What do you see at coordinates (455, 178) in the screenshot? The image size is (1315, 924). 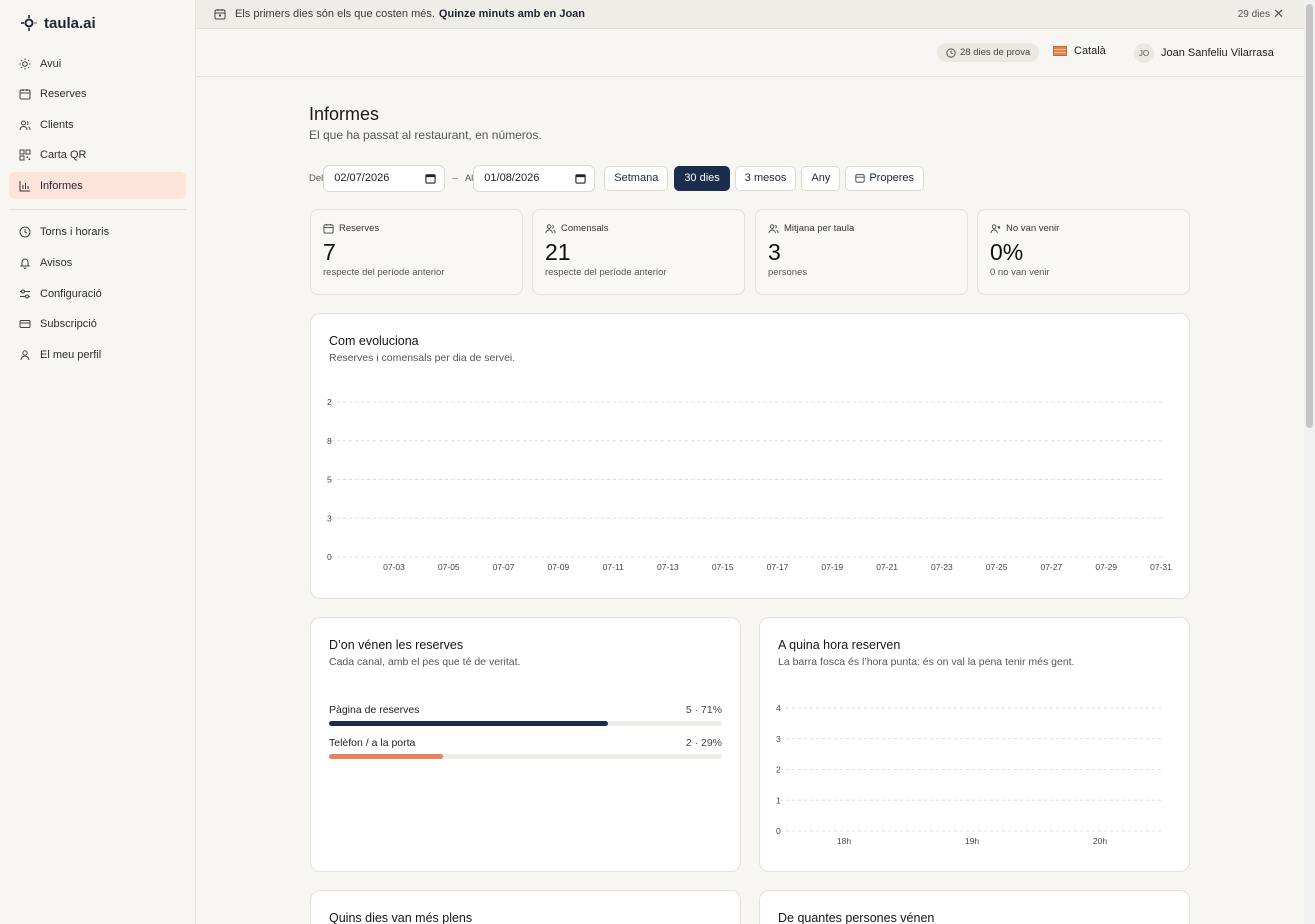 I see `range-dash: –` at bounding box center [455, 178].